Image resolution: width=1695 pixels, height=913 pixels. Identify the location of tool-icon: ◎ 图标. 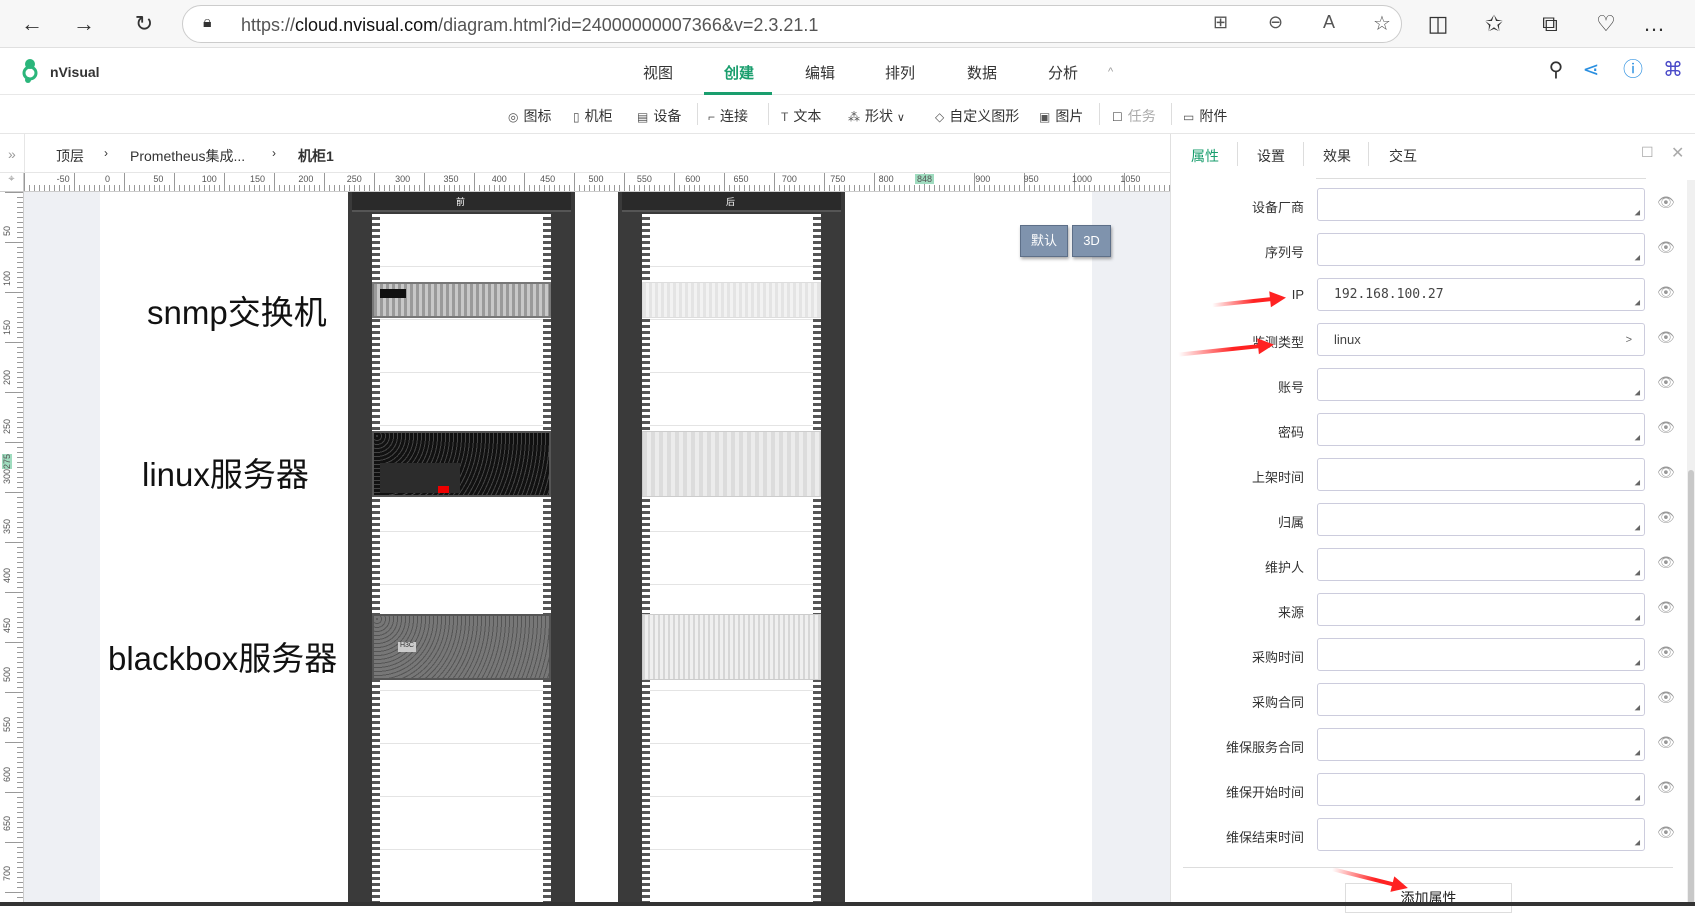
(529, 116).